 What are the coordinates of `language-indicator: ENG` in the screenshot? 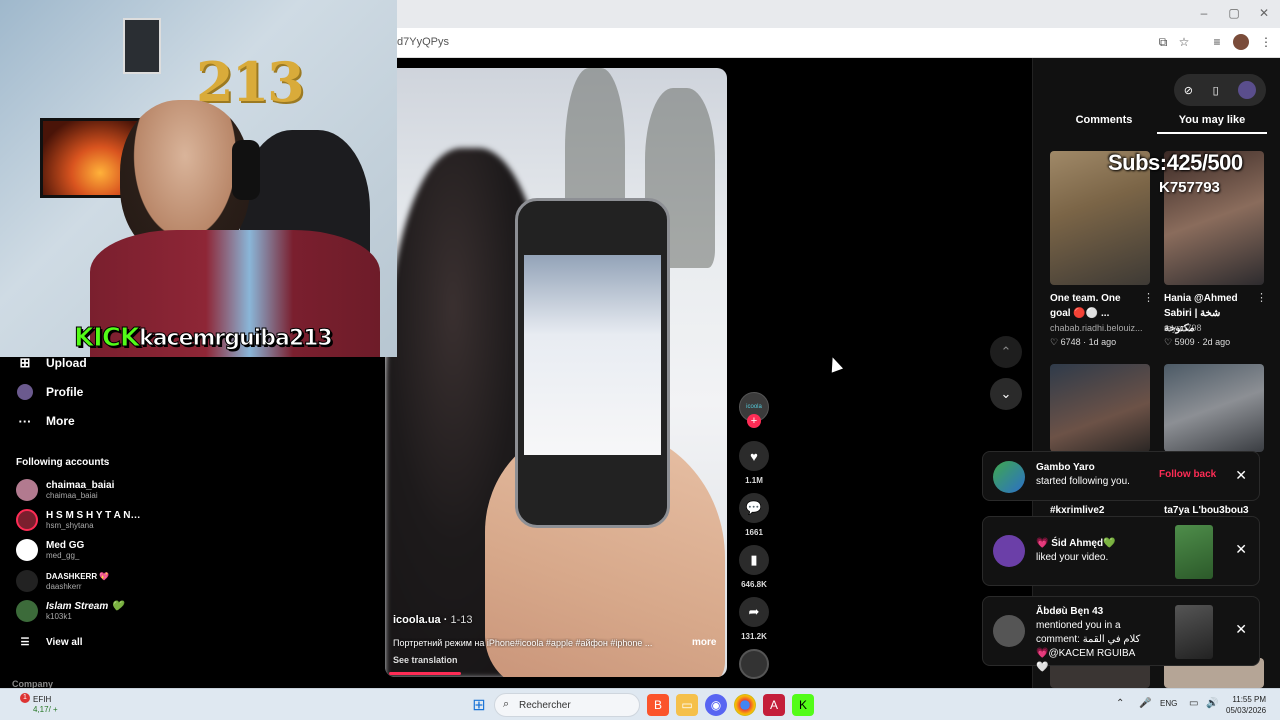 It's located at (1168, 703).